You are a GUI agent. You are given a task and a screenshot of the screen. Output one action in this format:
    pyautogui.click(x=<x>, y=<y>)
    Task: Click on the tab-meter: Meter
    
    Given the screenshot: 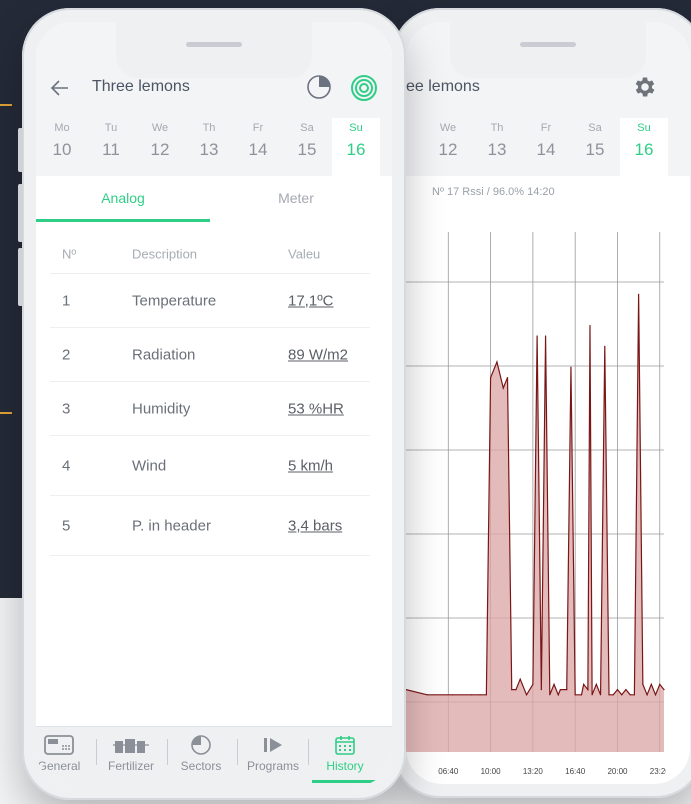 What is the action you would take?
    pyautogui.click(x=296, y=199)
    